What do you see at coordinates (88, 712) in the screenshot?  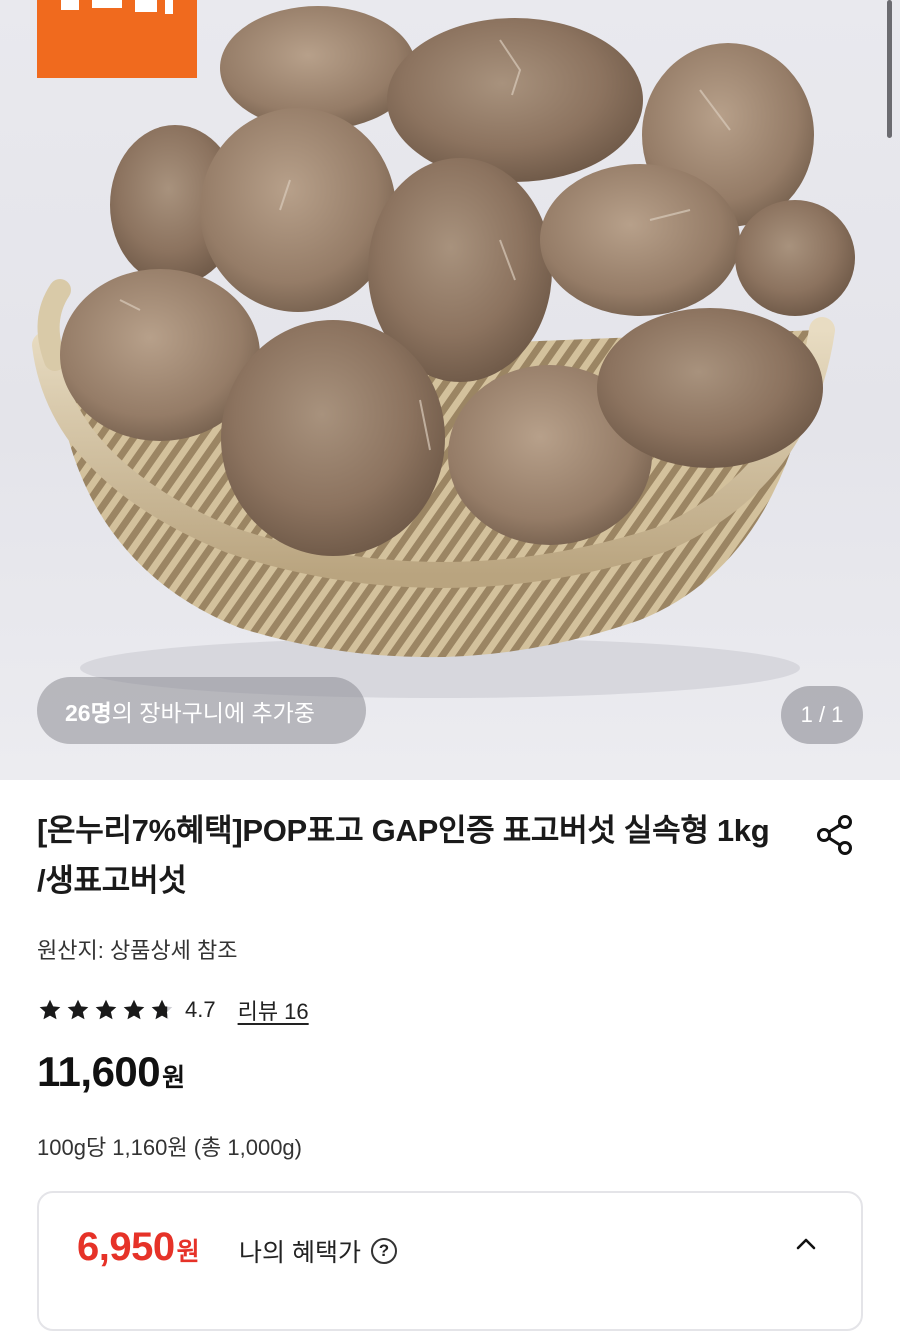 I see `cart-count: 26명` at bounding box center [88, 712].